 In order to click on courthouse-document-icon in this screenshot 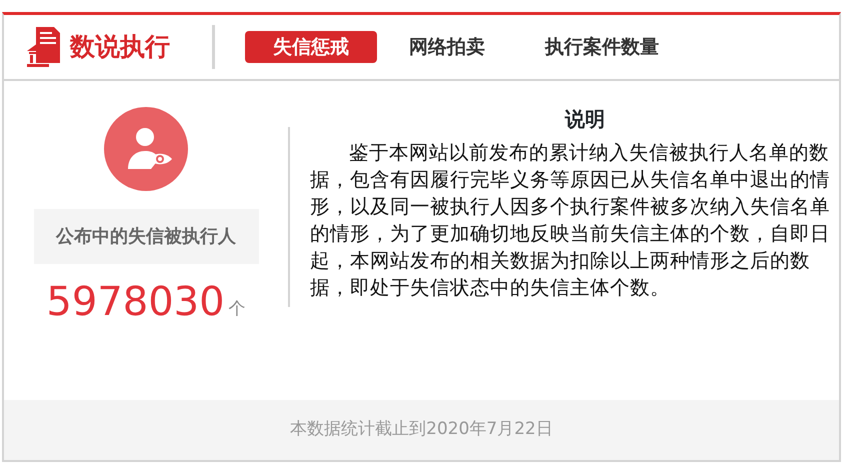, I will do `click(44, 47)`.